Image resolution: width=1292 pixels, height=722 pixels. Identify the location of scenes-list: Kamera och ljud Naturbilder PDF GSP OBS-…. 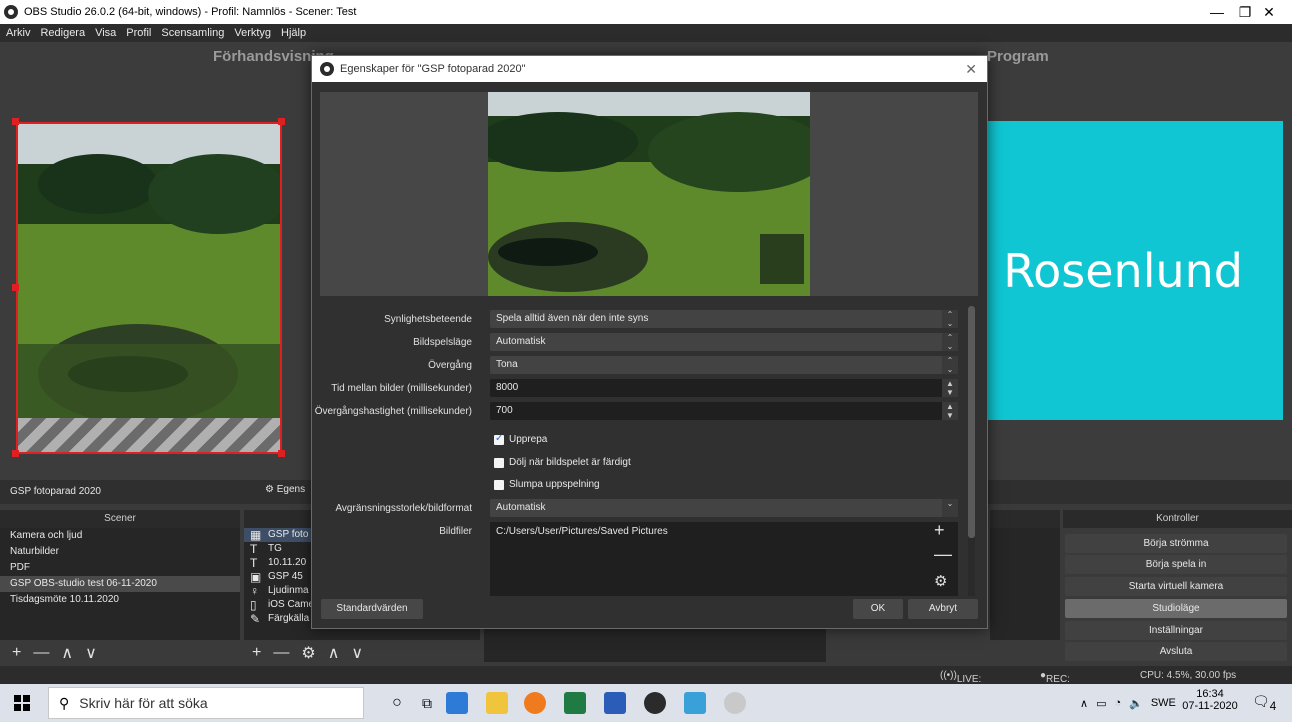
(120, 584).